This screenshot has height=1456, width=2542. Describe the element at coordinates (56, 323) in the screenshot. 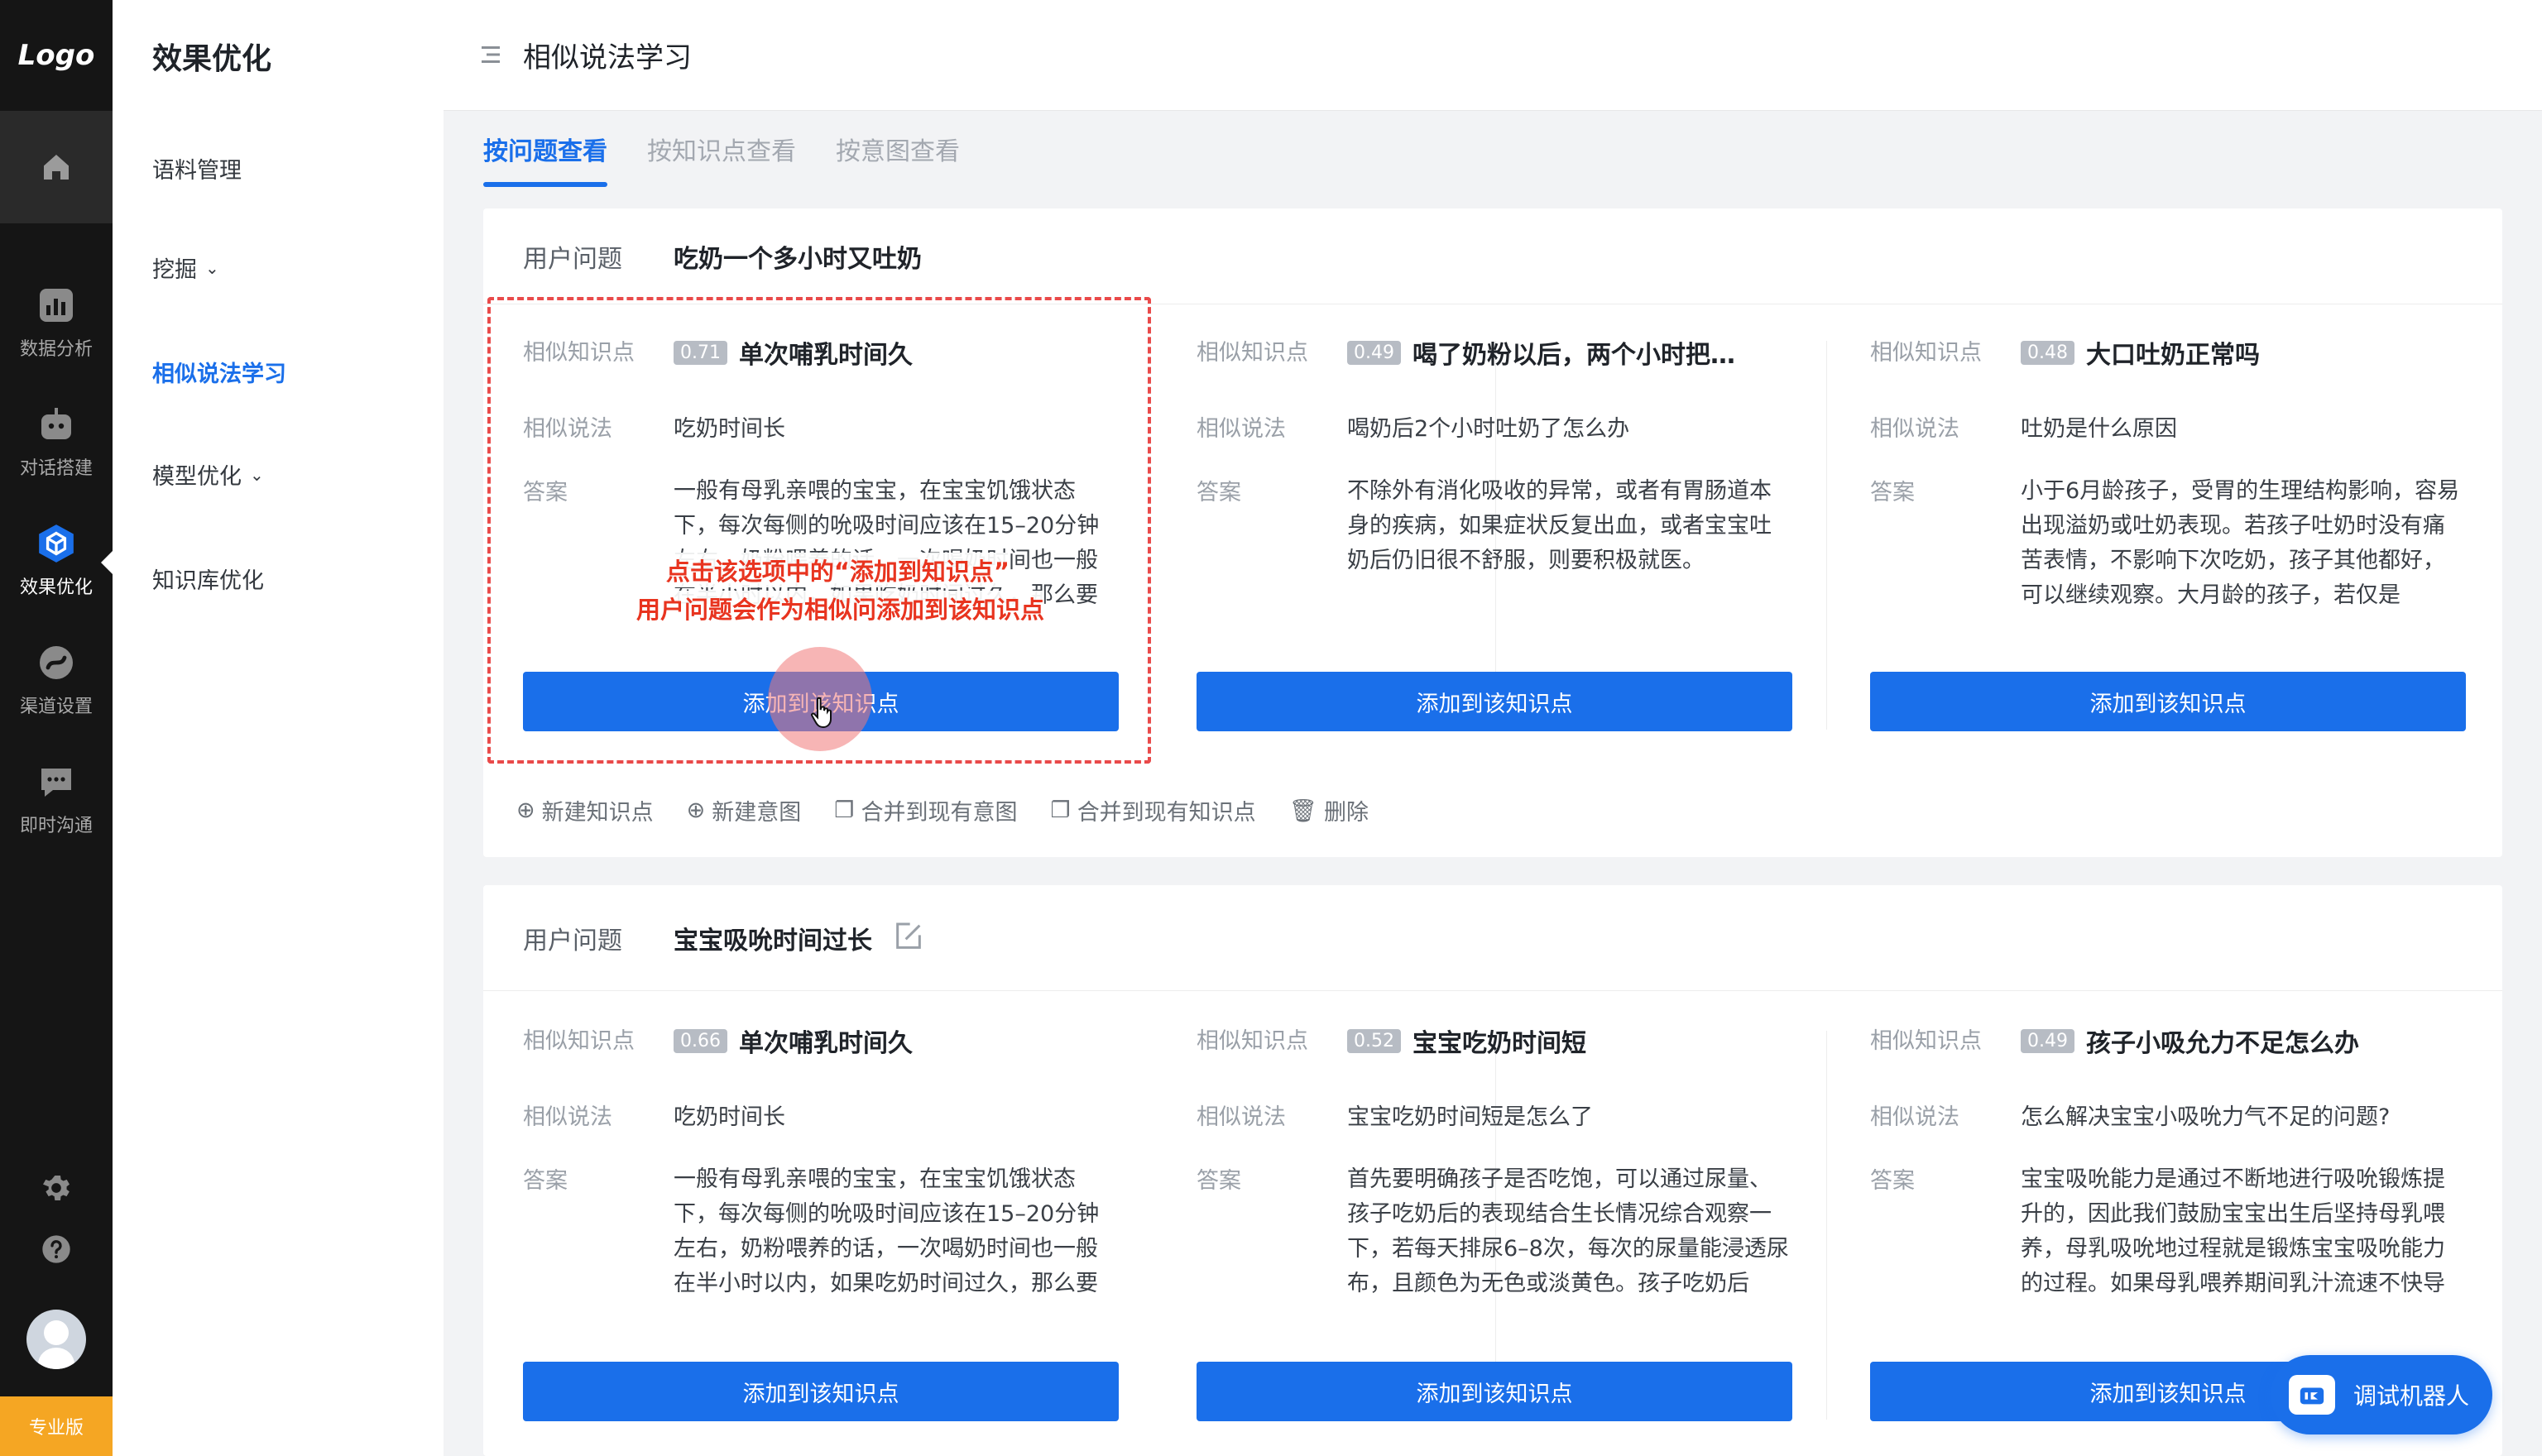

I see `rail-item-data-analysis: 数据分析` at that location.